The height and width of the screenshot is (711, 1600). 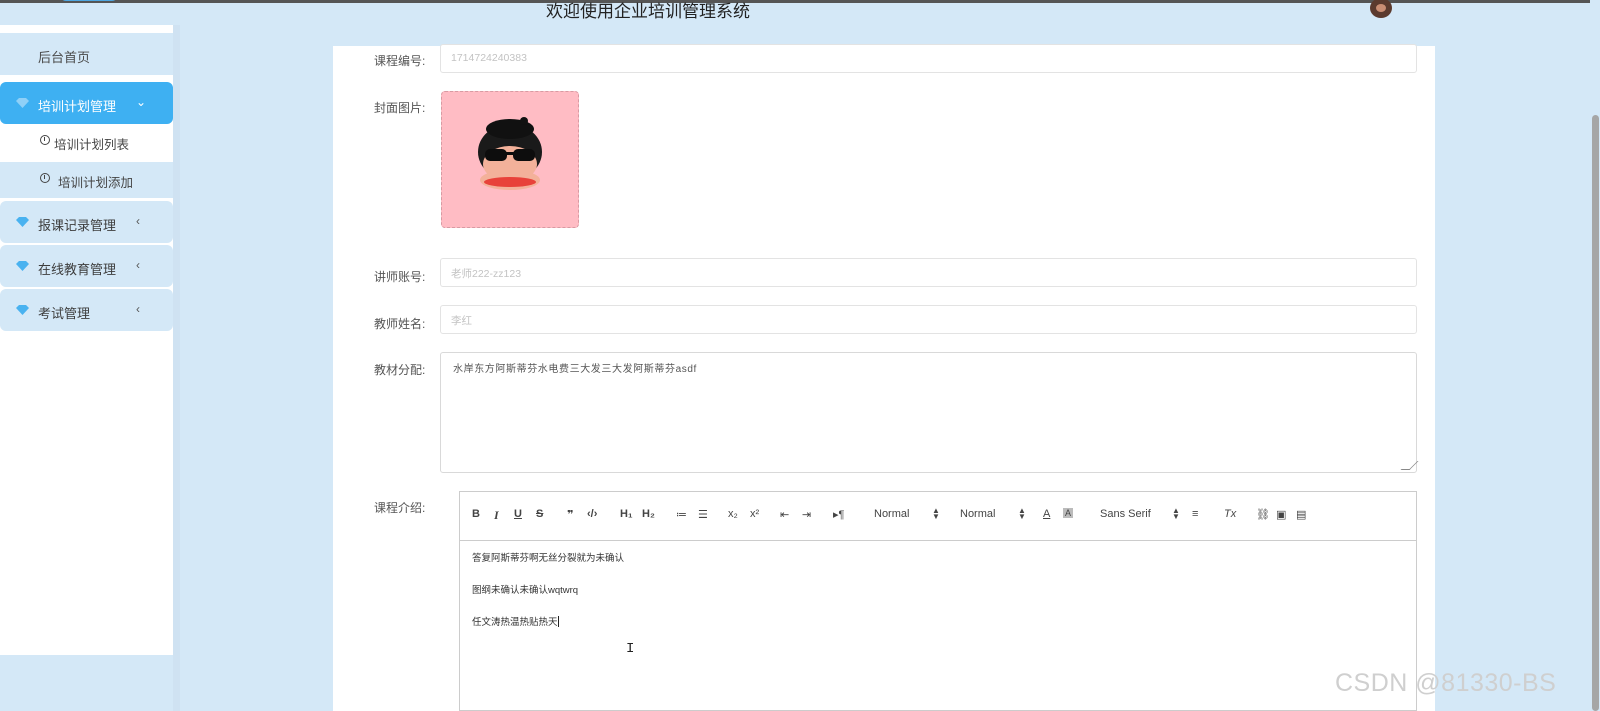 What do you see at coordinates (515, 622) in the screenshot?
I see `editor-line-text: 任文涛热温热贴热天` at bounding box center [515, 622].